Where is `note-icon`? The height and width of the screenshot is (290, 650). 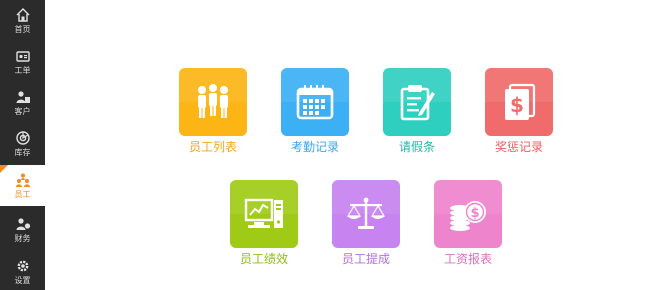
note-icon is located at coordinates (417, 103).